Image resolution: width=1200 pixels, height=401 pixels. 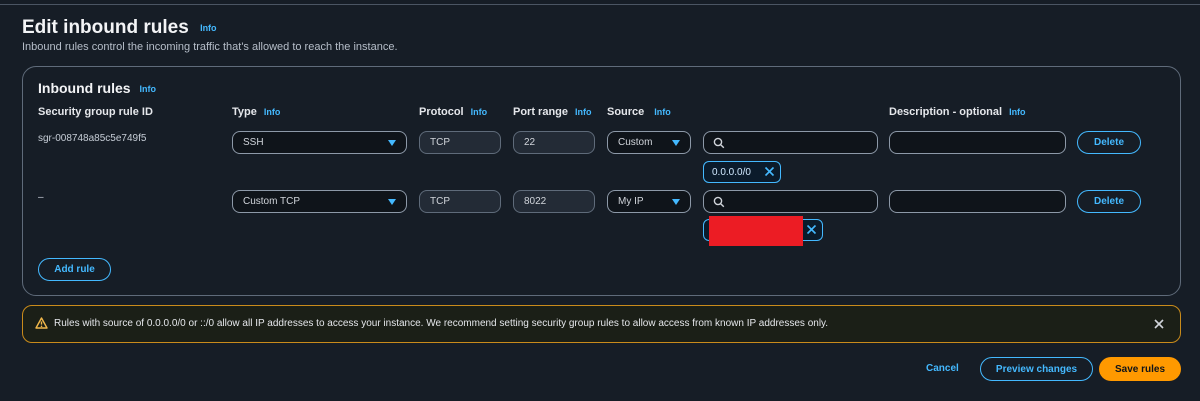 I want to click on port-range-info-link: Info, so click(x=583, y=112).